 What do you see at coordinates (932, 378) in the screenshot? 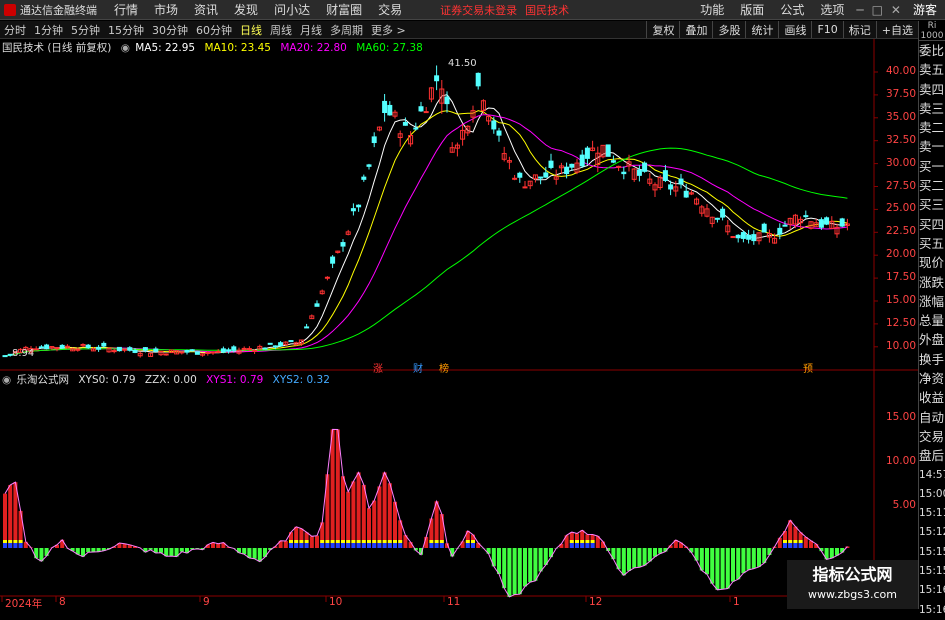
I see `side-panel-item: 净资` at bounding box center [932, 378].